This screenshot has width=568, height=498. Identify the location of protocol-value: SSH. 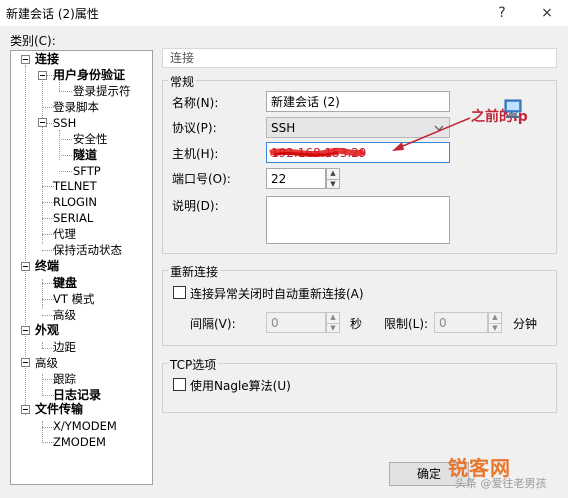
(283, 128).